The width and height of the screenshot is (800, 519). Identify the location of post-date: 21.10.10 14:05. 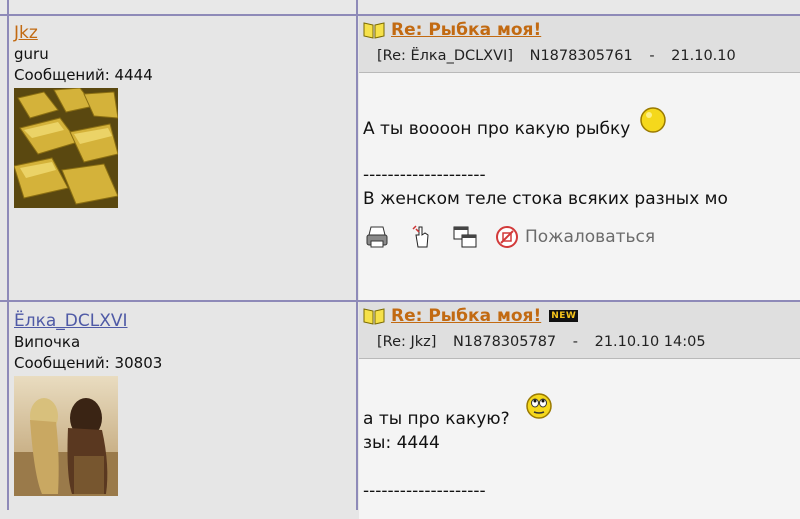
(650, 342).